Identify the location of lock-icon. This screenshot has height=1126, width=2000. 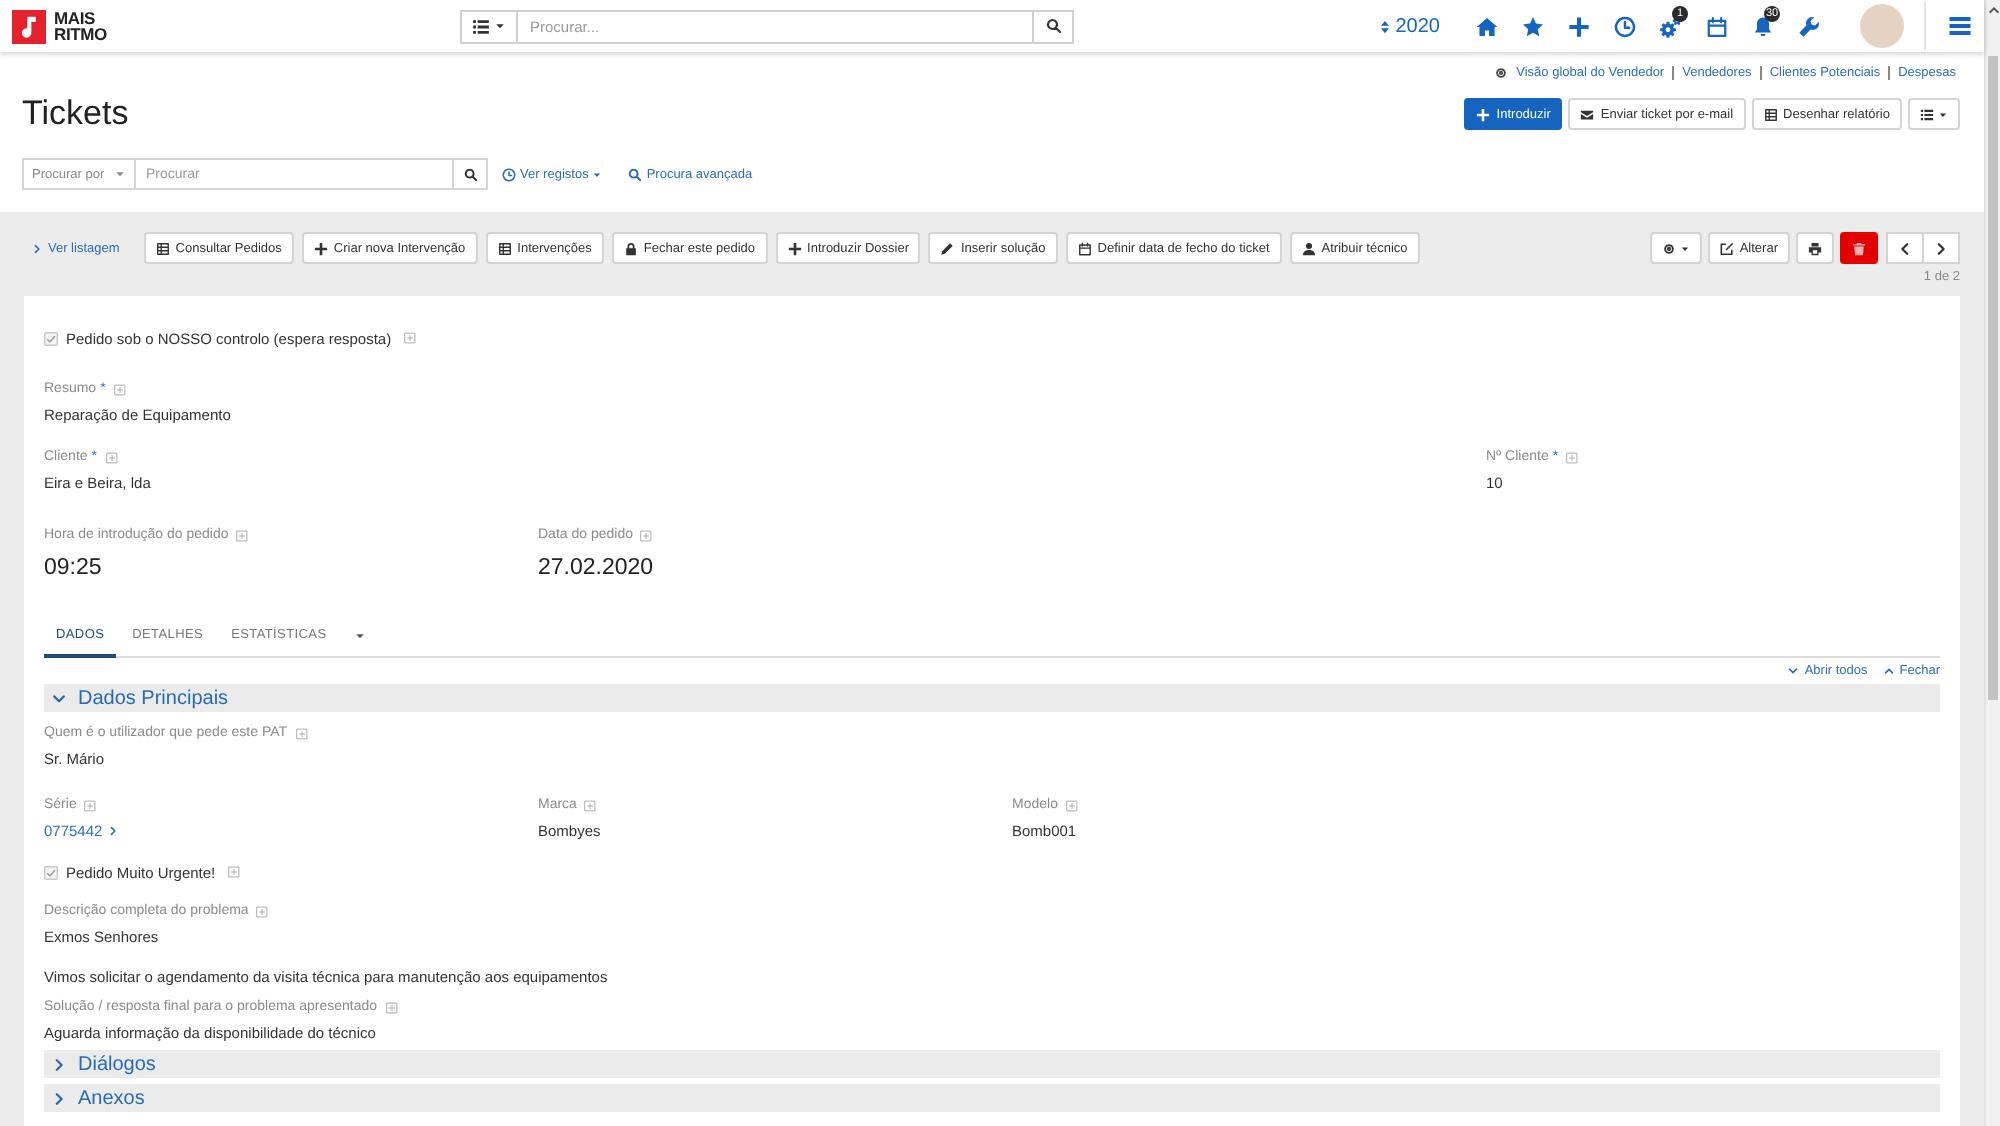
(630, 248).